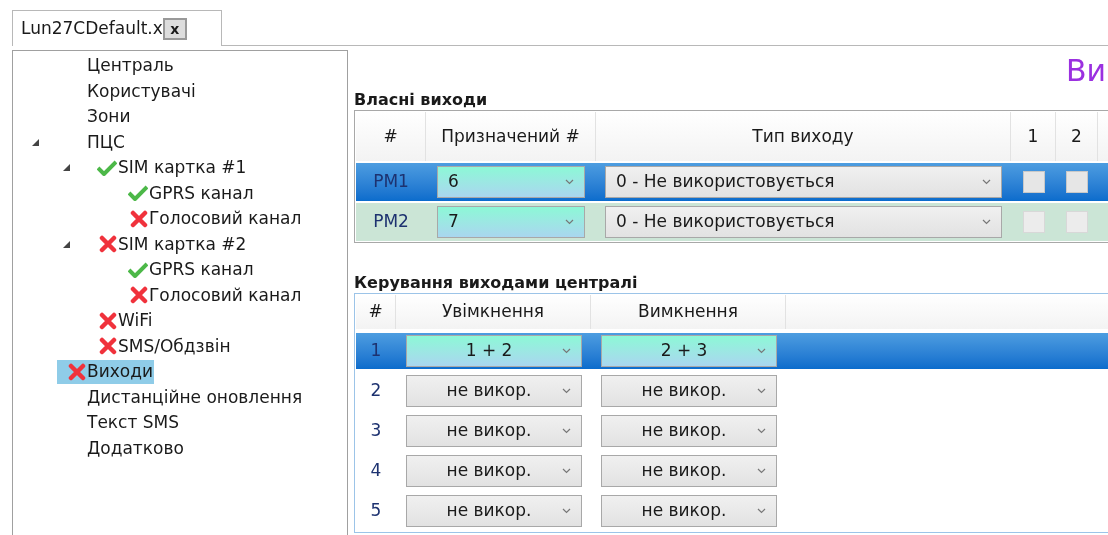  Describe the element at coordinates (511, 182) in the screenshot. I see `dropdown: 6` at that location.